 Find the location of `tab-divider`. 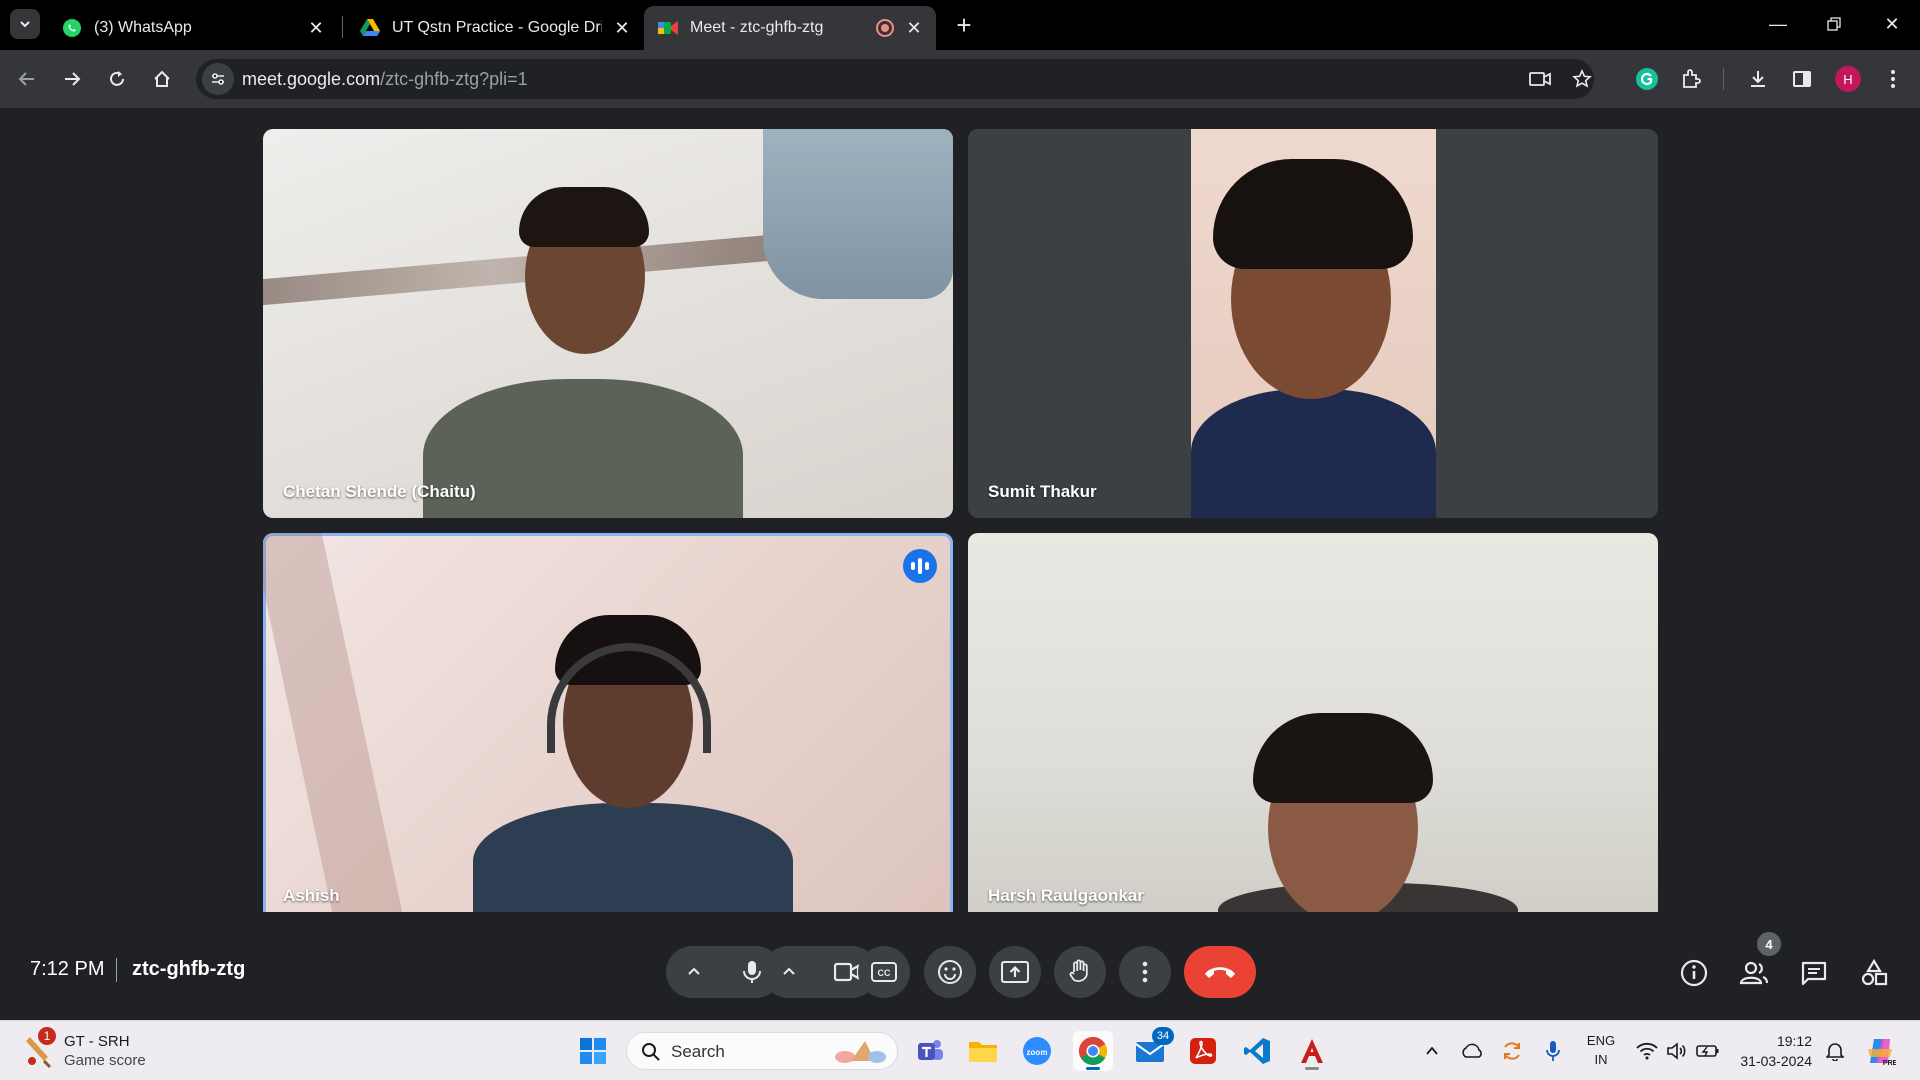

tab-divider is located at coordinates (342, 27).